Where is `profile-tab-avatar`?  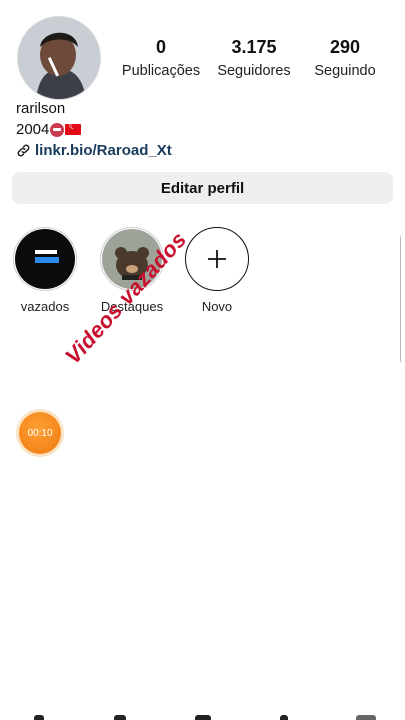 profile-tab-avatar is located at coordinates (366, 717).